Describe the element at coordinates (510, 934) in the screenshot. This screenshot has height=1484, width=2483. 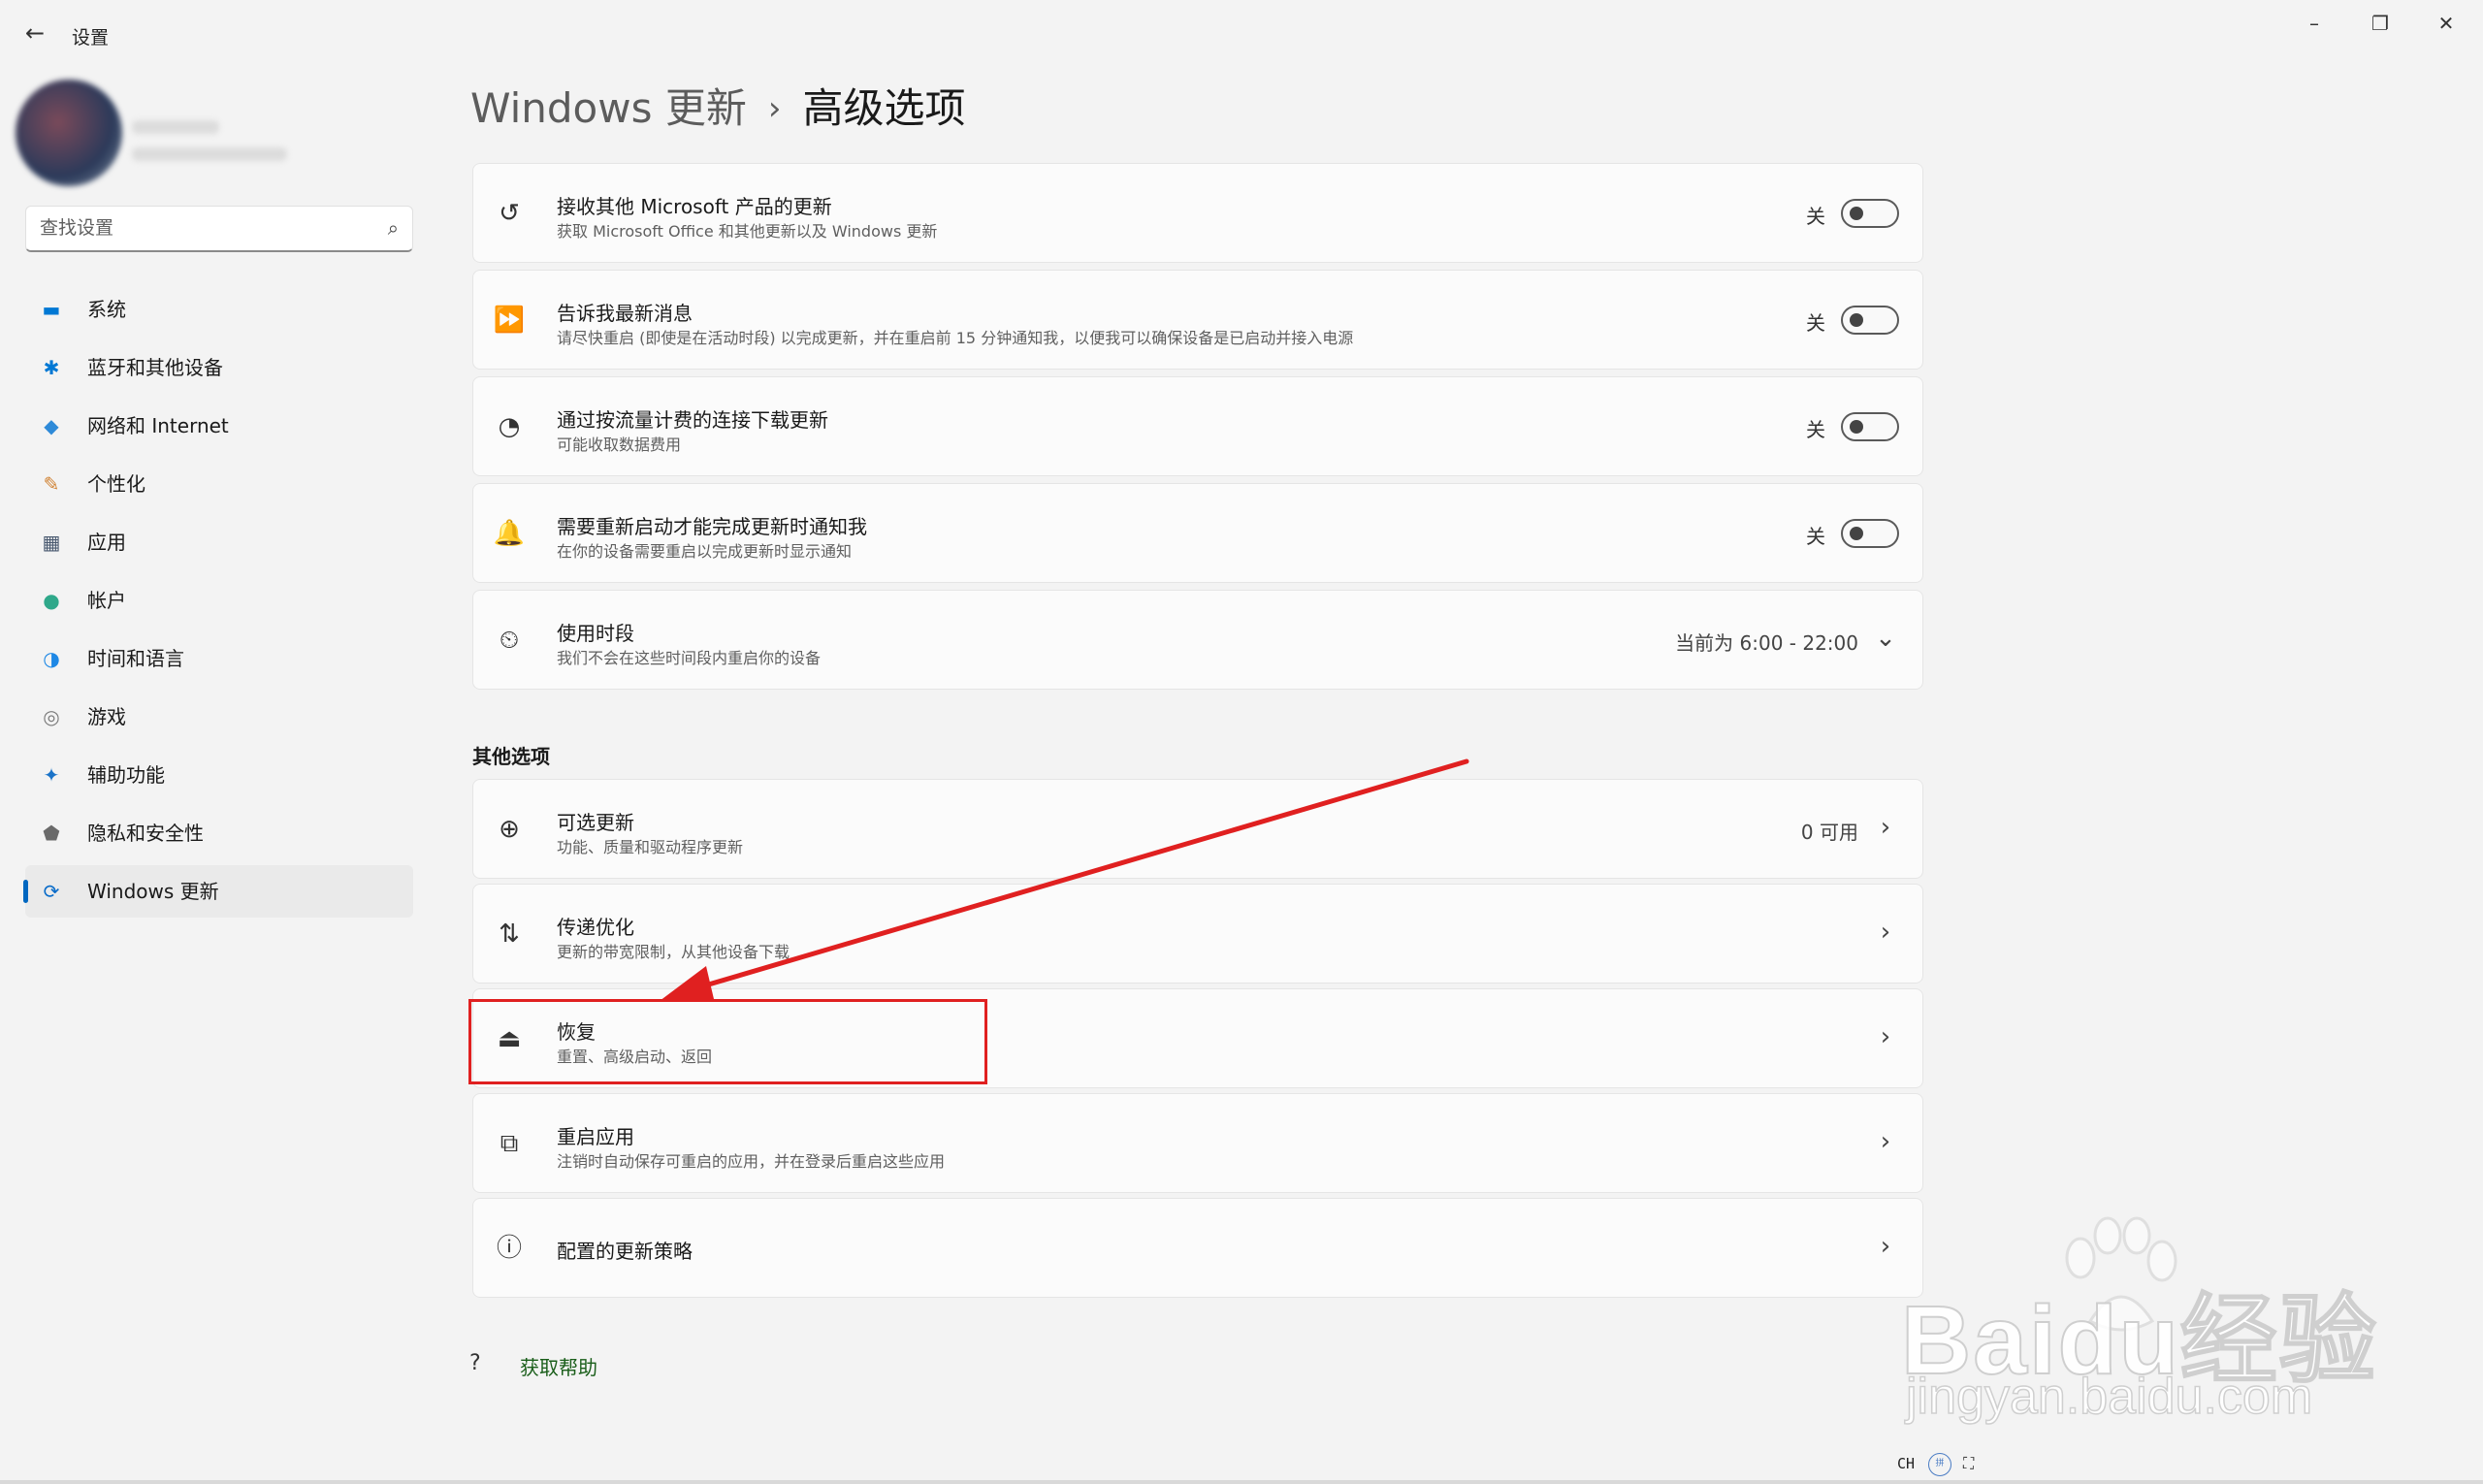
I see `delivery-optimization-icon: ⇅` at that location.